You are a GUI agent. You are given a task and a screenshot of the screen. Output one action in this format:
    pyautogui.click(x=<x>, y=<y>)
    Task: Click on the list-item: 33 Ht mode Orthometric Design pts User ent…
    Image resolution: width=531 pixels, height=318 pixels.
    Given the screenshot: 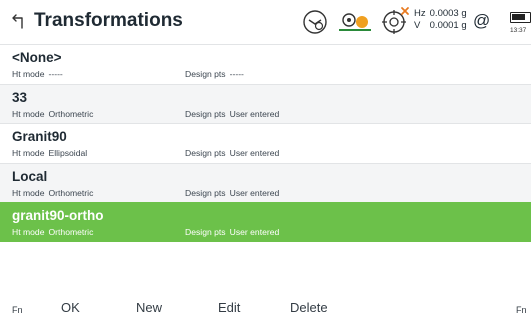 What is the action you would take?
    pyautogui.click(x=265, y=103)
    